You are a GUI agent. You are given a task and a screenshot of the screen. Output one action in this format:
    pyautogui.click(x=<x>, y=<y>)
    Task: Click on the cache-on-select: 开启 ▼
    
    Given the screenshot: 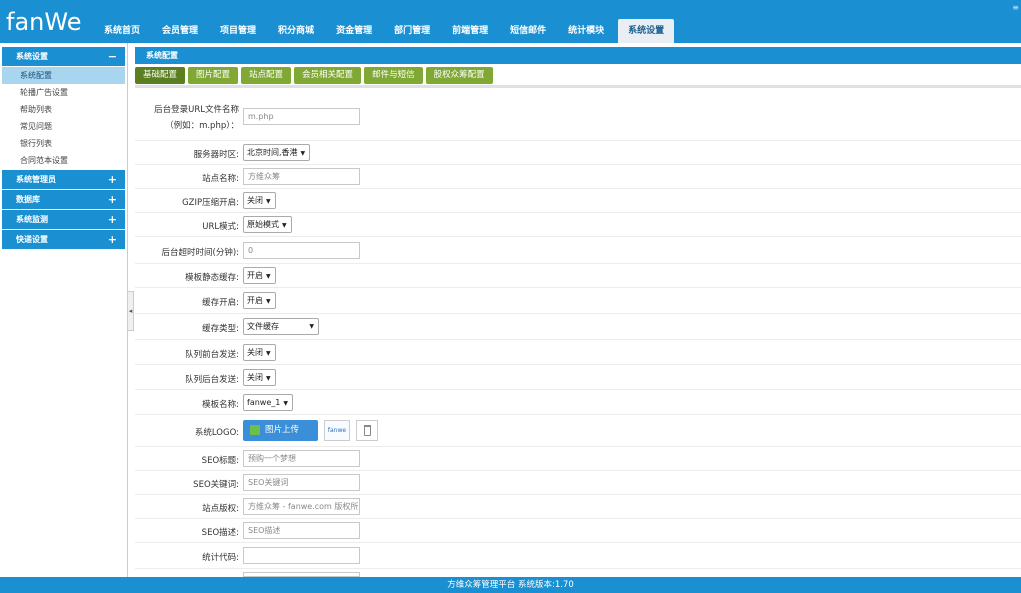 What is the action you would take?
    pyautogui.click(x=259, y=300)
    